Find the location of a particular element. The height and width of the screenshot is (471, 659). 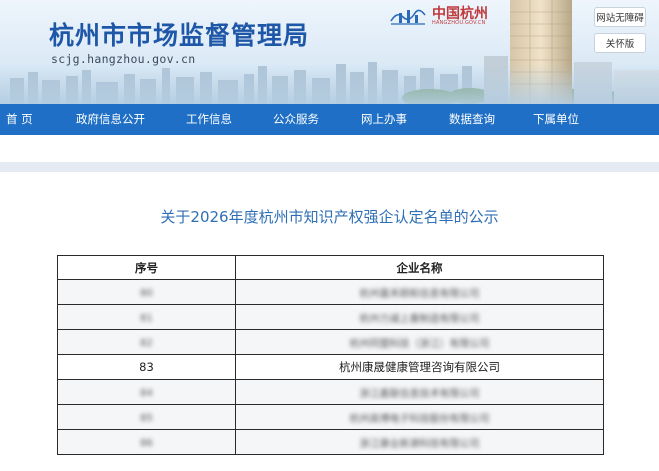

hangzhou-emblem-icon is located at coordinates (408, 17).